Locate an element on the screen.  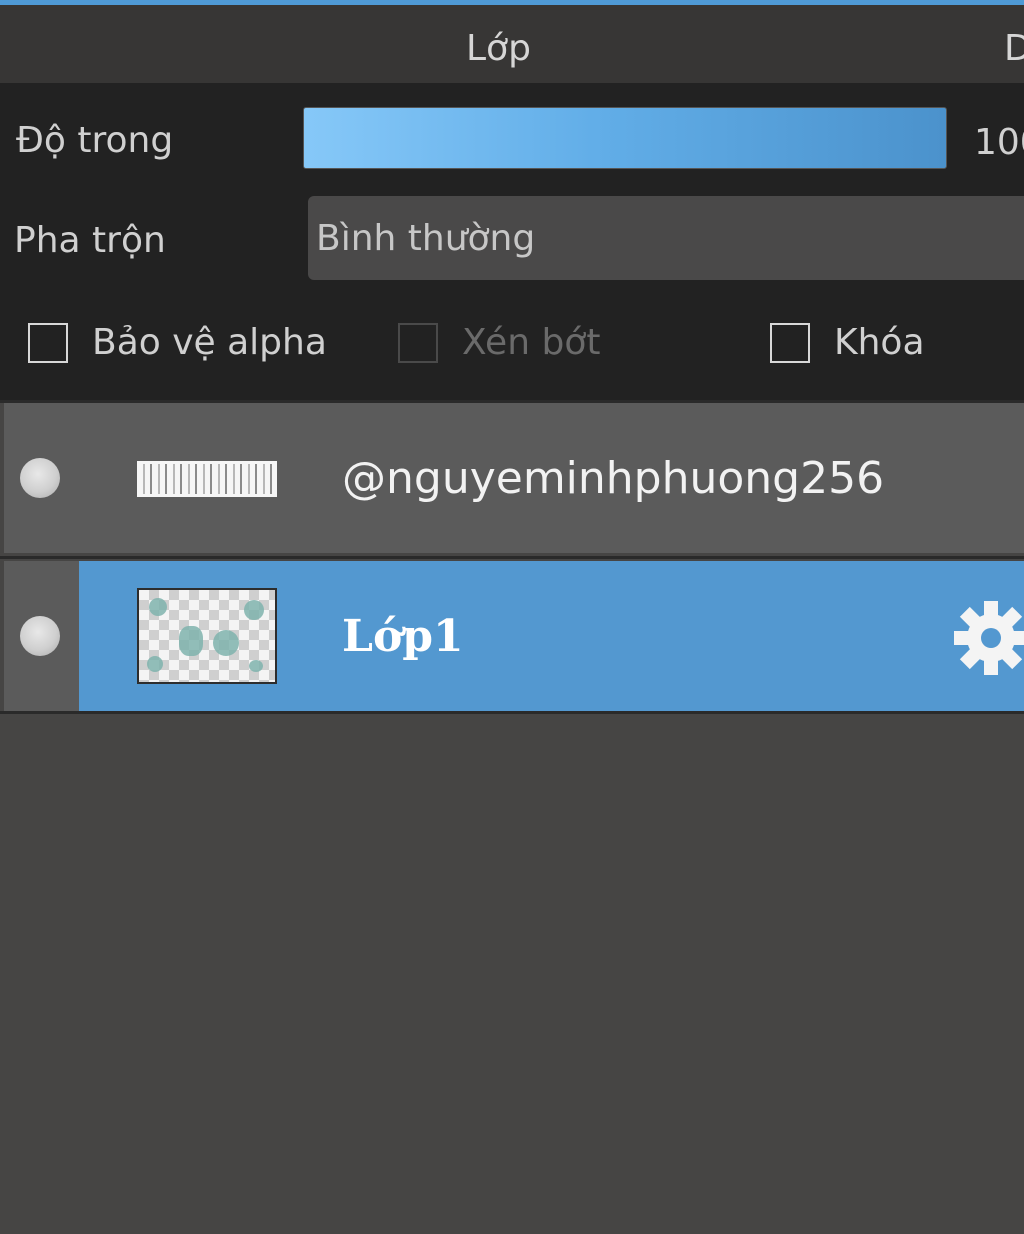
layer-row: @nguyeminhphuong256 is located at coordinates (514, 478).